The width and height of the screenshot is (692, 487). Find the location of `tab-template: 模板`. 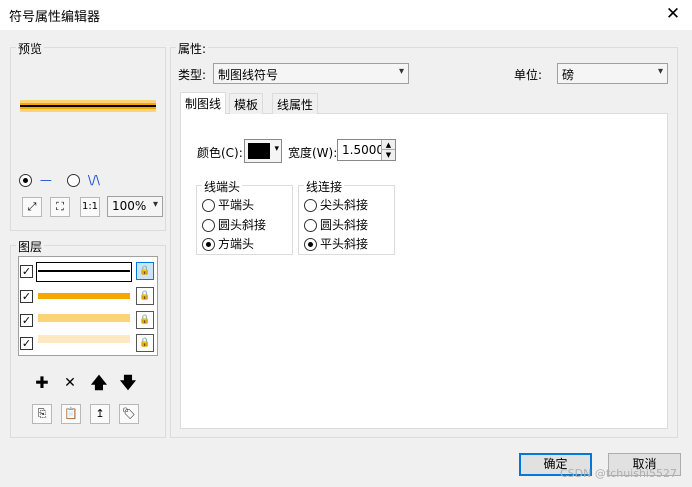

tab-template: 模板 is located at coordinates (246, 103).